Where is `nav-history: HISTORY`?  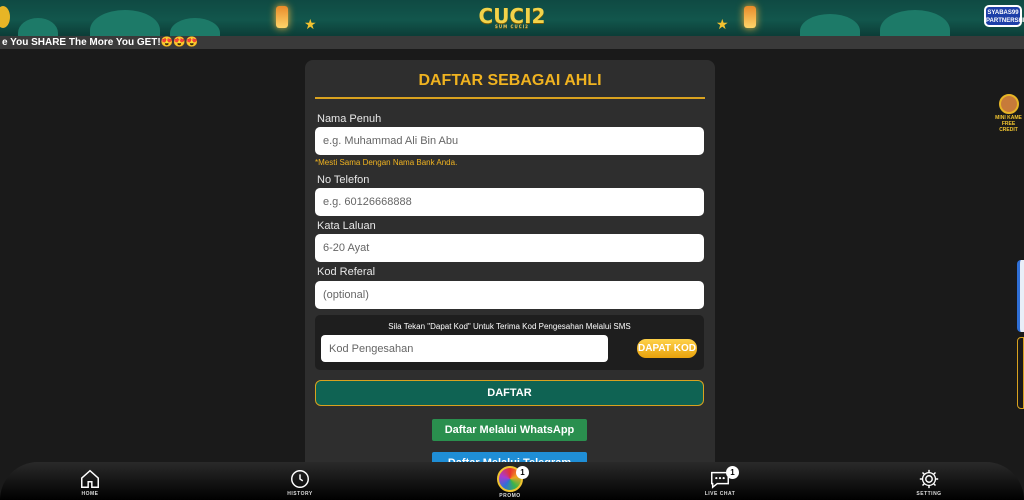 nav-history: HISTORY is located at coordinates (300, 482).